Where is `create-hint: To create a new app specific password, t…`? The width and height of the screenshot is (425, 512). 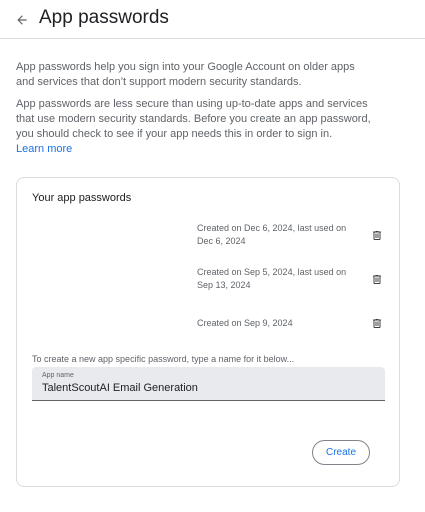 create-hint: To create a new app specific password, t… is located at coordinates (163, 359).